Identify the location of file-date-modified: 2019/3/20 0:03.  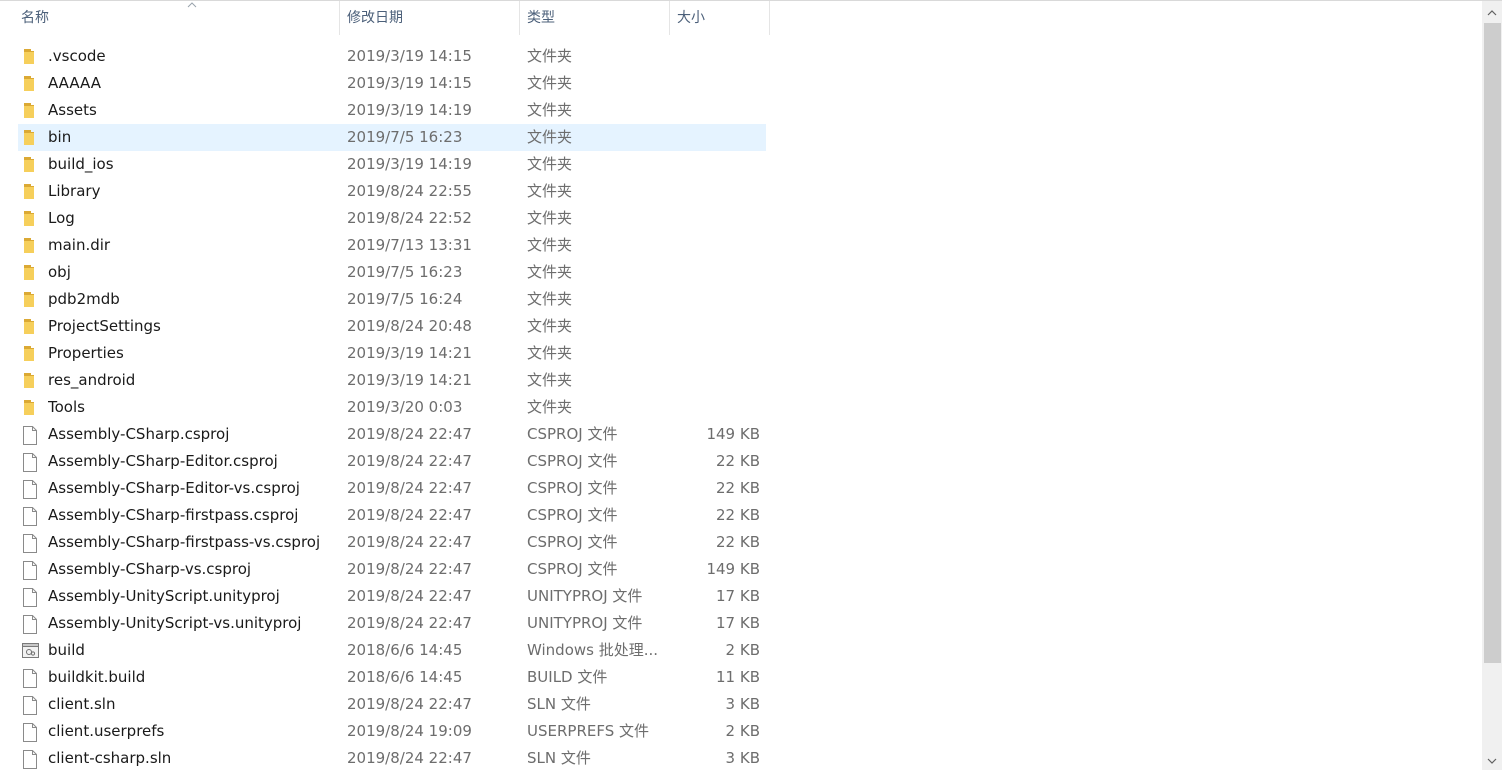
(405, 407).